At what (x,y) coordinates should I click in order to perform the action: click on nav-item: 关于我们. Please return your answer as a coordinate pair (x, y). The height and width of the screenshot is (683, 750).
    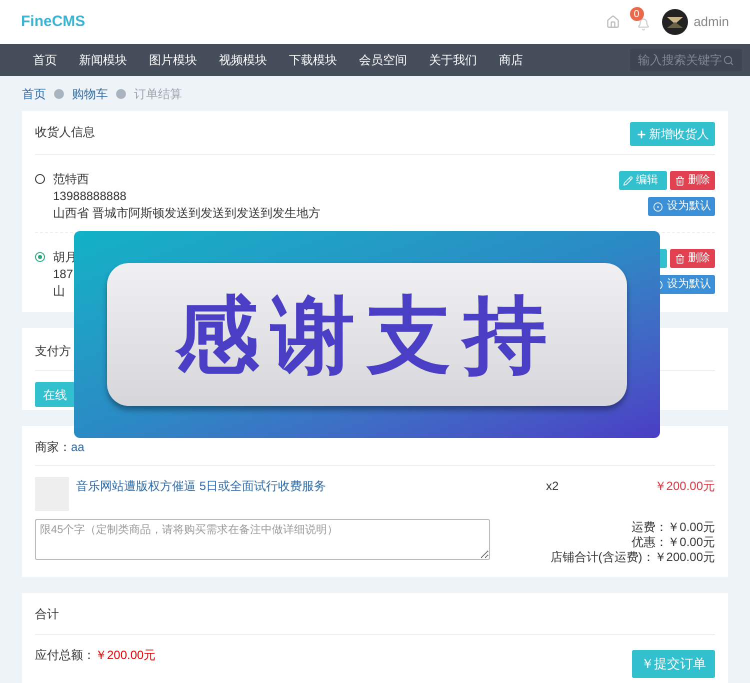
    Looking at the image, I should click on (453, 60).